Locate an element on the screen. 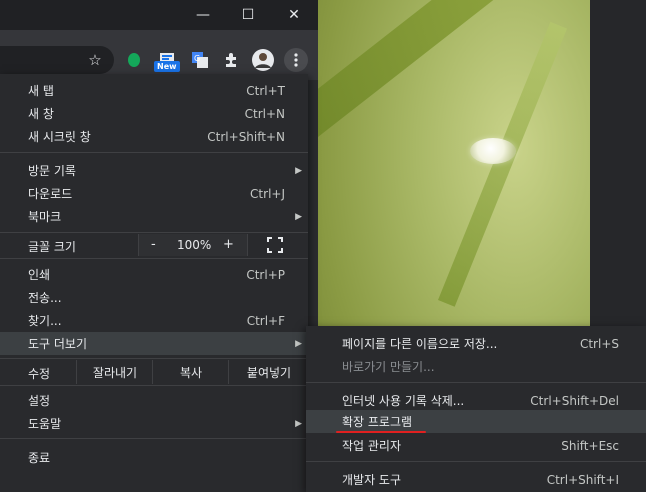 The height and width of the screenshot is (492, 646). close-icon: ✕ is located at coordinates (294, 15).